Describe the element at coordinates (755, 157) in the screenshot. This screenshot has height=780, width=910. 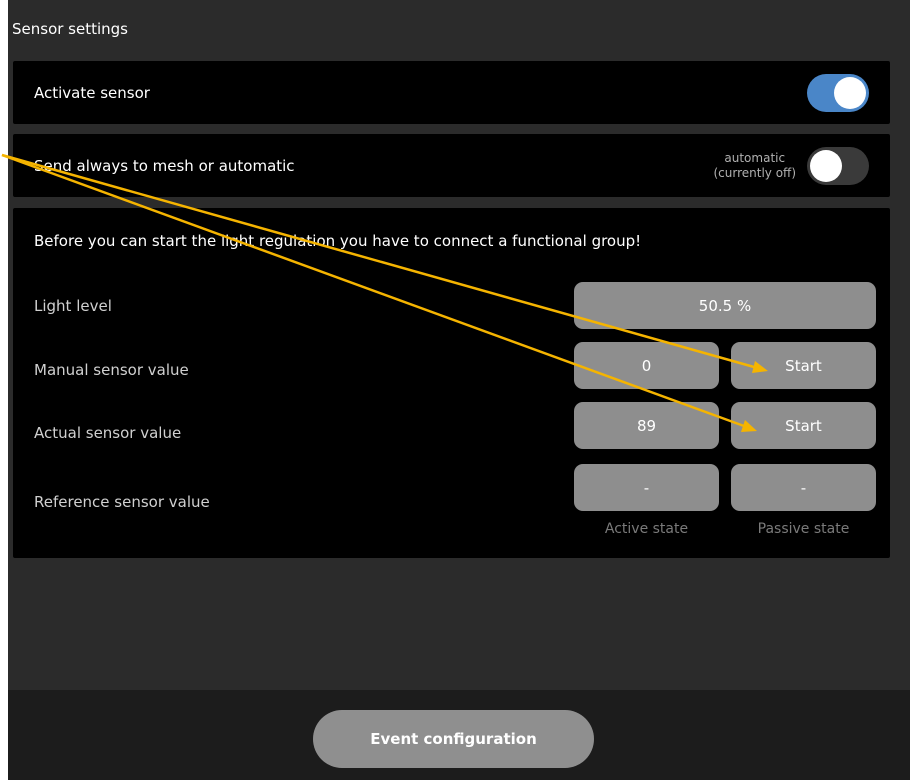
I see `mesh-caption-line1: automatic` at that location.